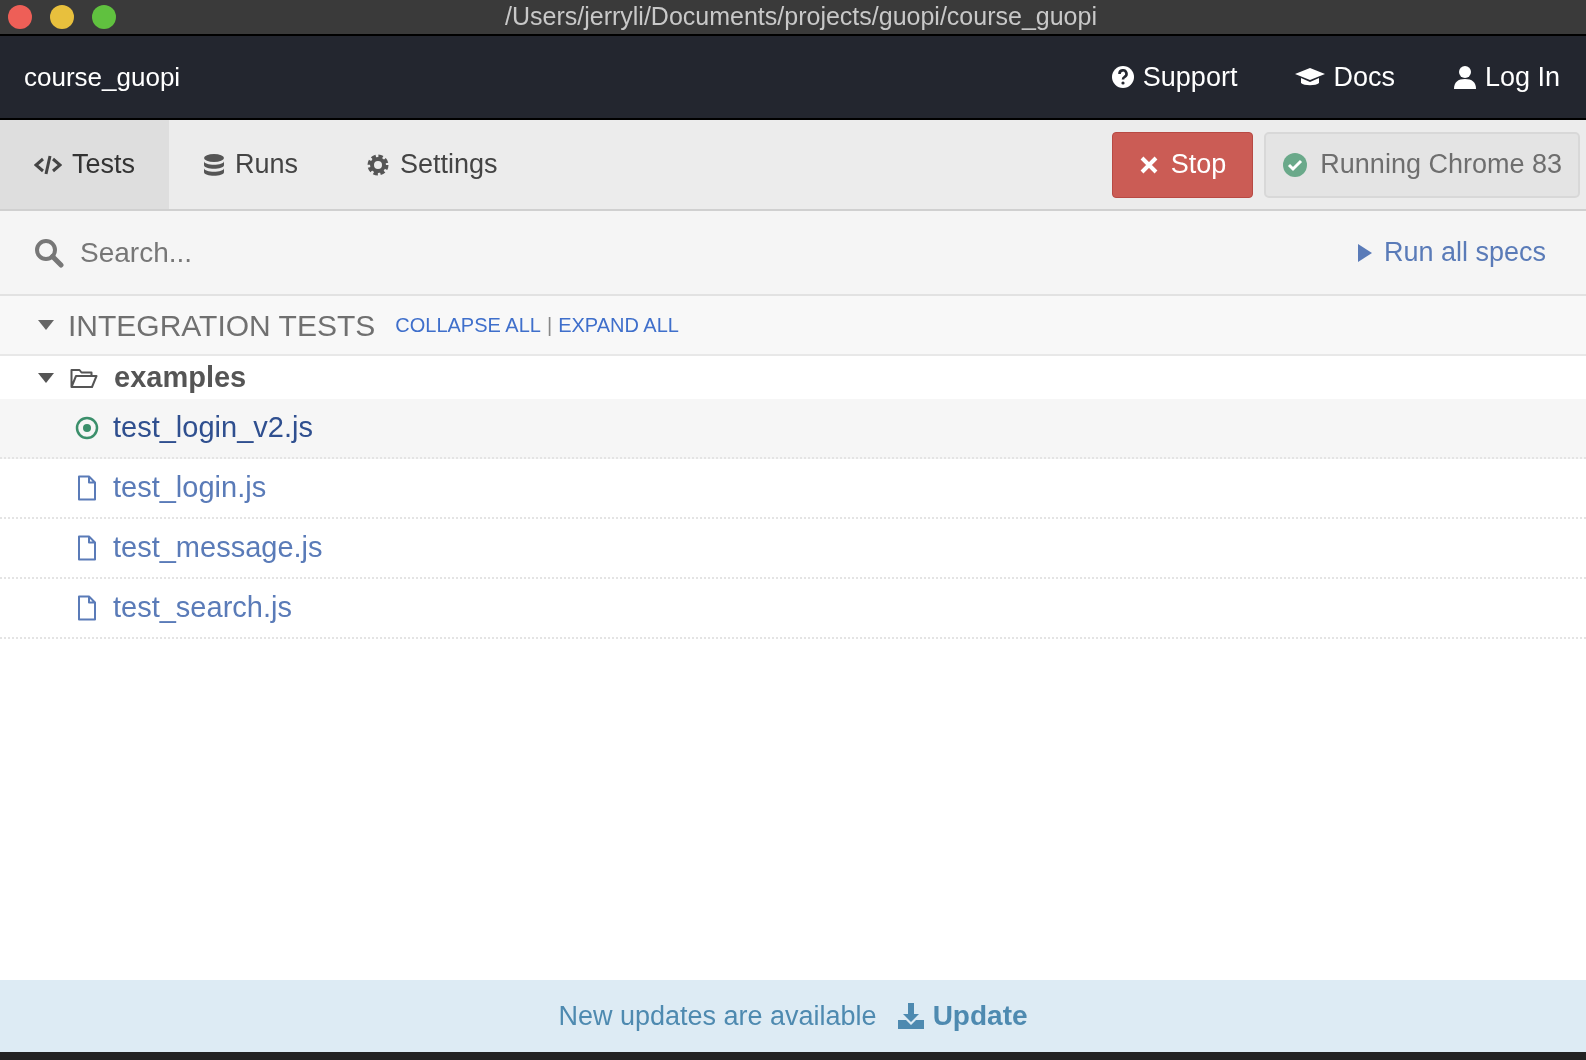  Describe the element at coordinates (214, 164) in the screenshot. I see `database-icon` at that location.